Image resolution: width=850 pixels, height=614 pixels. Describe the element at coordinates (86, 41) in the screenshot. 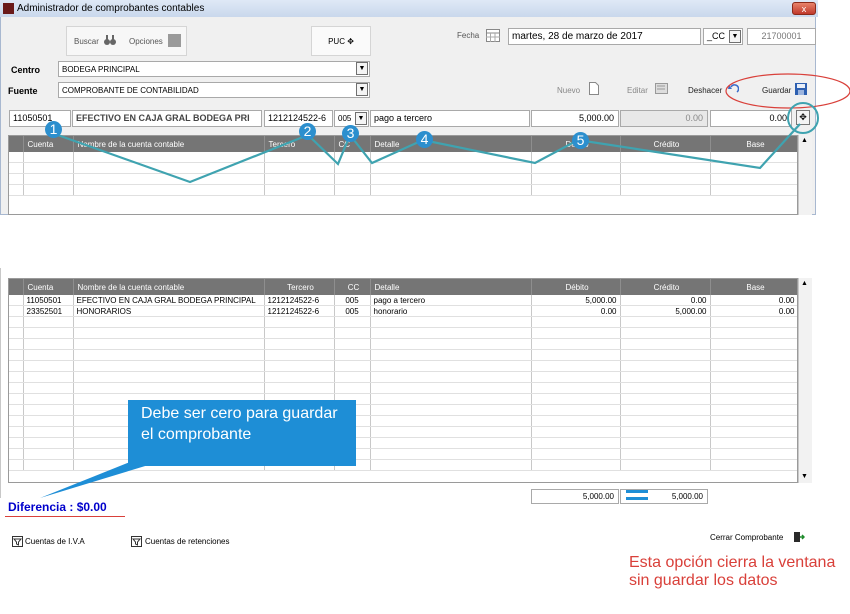

I see `search-button: Buscar` at that location.